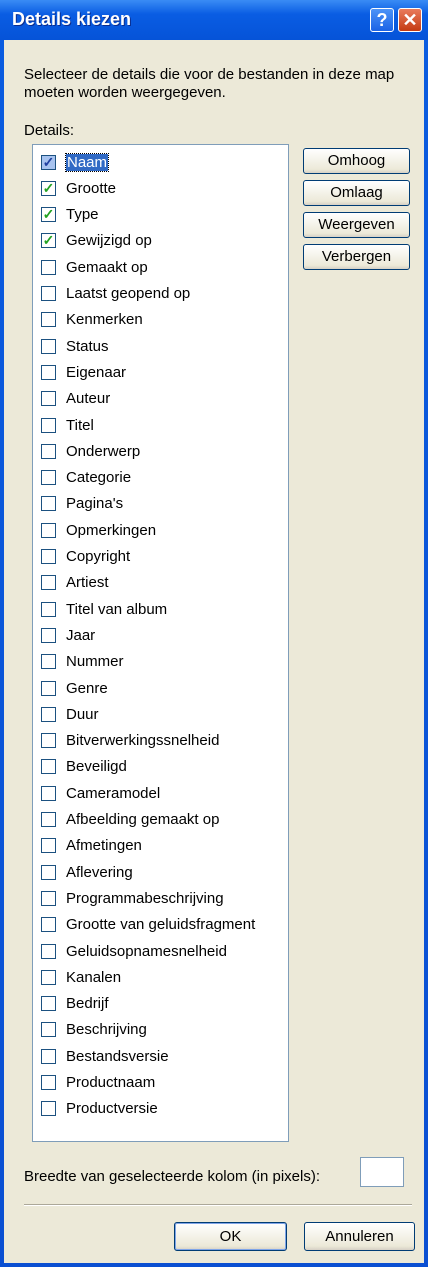  What do you see at coordinates (98, 530) in the screenshot?
I see `detail-item: Opmerkingen` at bounding box center [98, 530].